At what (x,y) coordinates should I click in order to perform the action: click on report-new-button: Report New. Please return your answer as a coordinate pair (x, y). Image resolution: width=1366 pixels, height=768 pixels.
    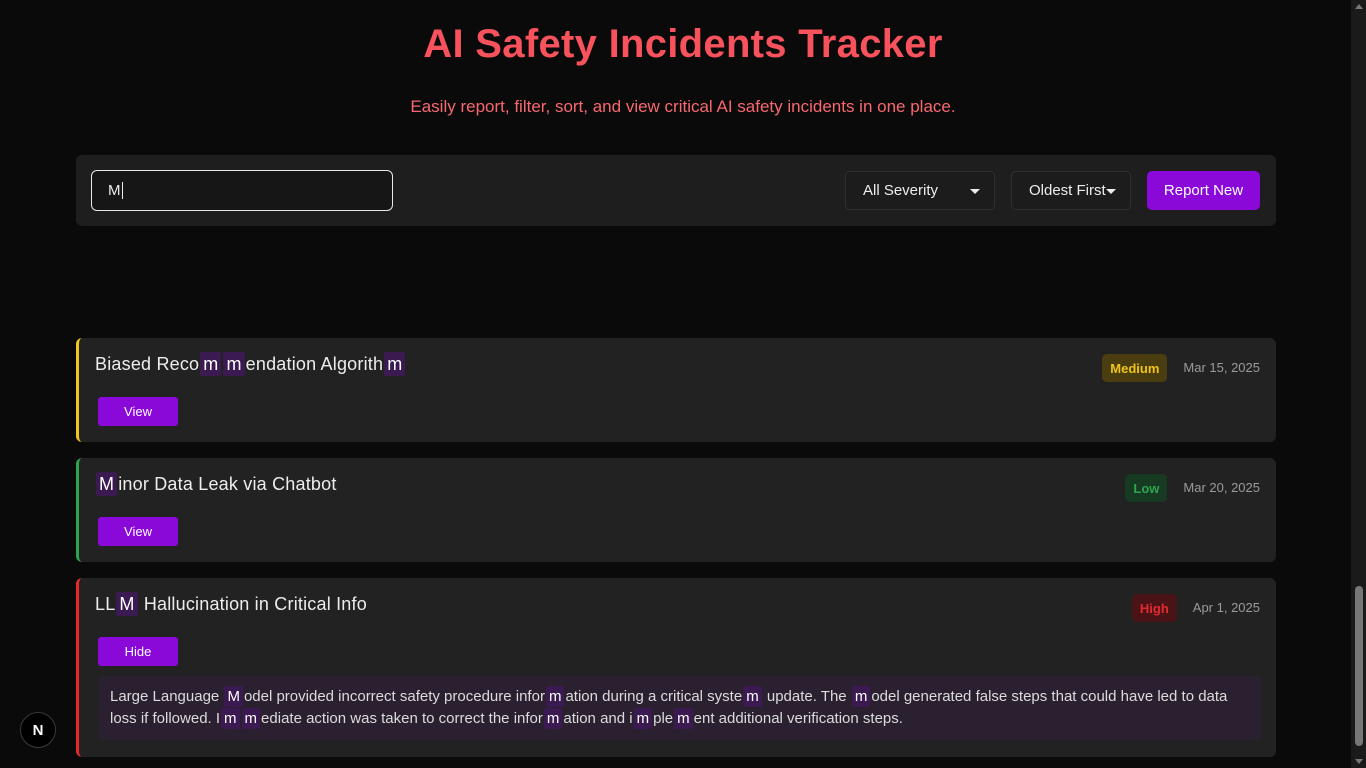
    Looking at the image, I should click on (1203, 190).